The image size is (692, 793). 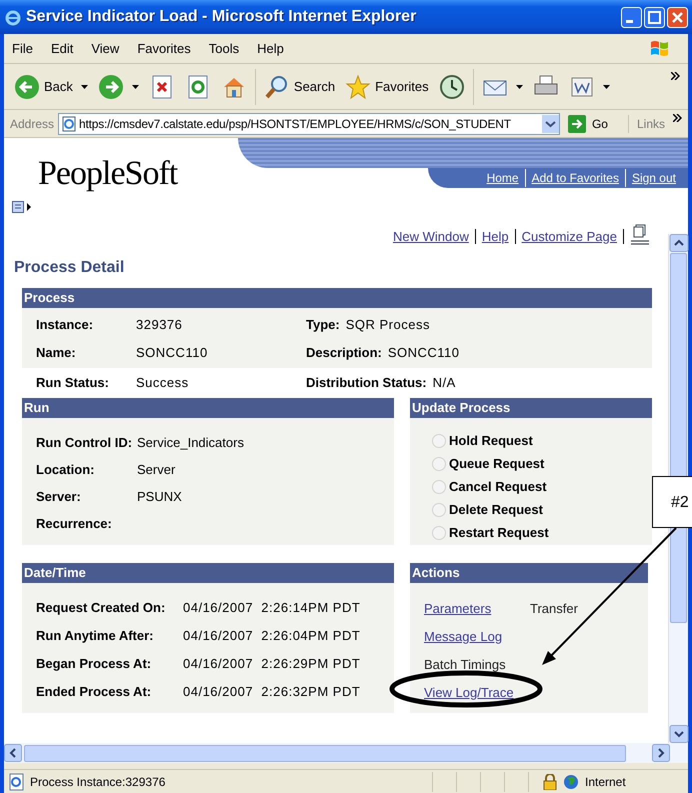 What do you see at coordinates (222, 17) in the screenshot?
I see `window-title: Service Indicator Load - Microsoft Internet Explorer` at bounding box center [222, 17].